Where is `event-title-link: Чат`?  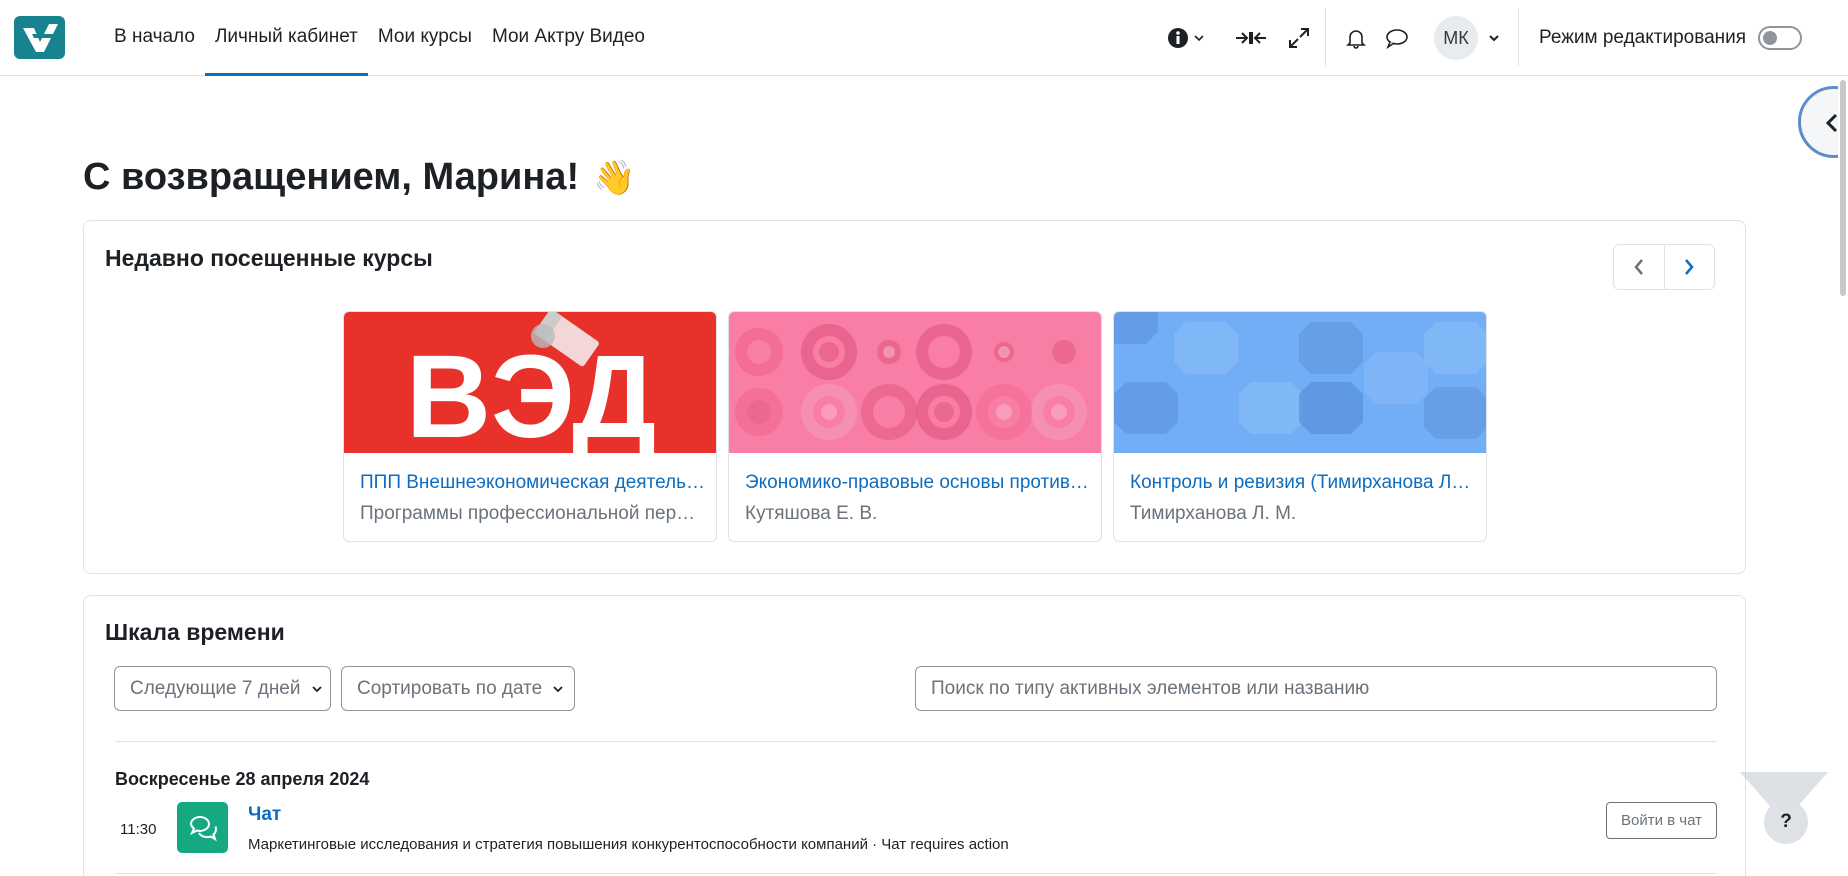 event-title-link: Чат is located at coordinates (264, 815).